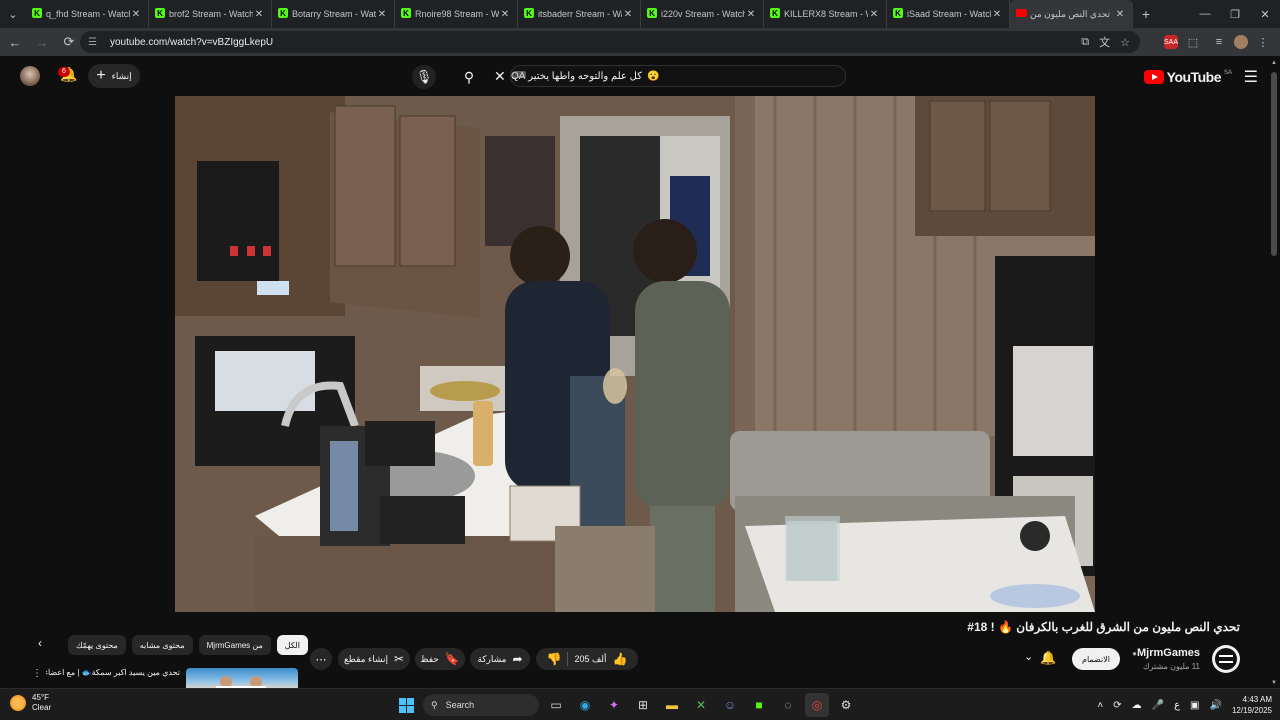 Image resolution: width=1280 pixels, height=720 pixels. Describe the element at coordinates (1028, 656) in the screenshot. I see `chevron-down-icon: ⌄` at that location.